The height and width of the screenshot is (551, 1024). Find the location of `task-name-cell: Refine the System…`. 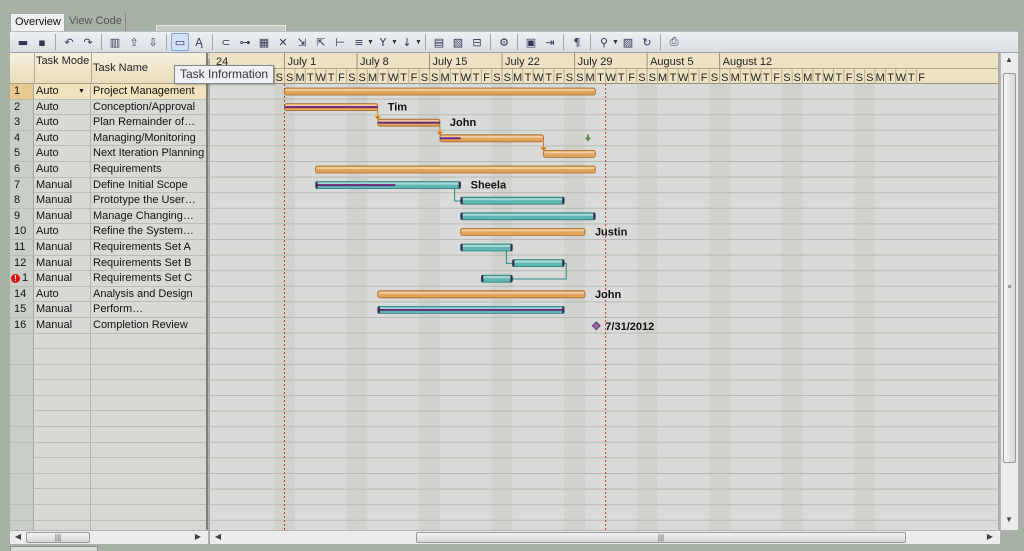

task-name-cell: Refine the System… is located at coordinates (148, 231).